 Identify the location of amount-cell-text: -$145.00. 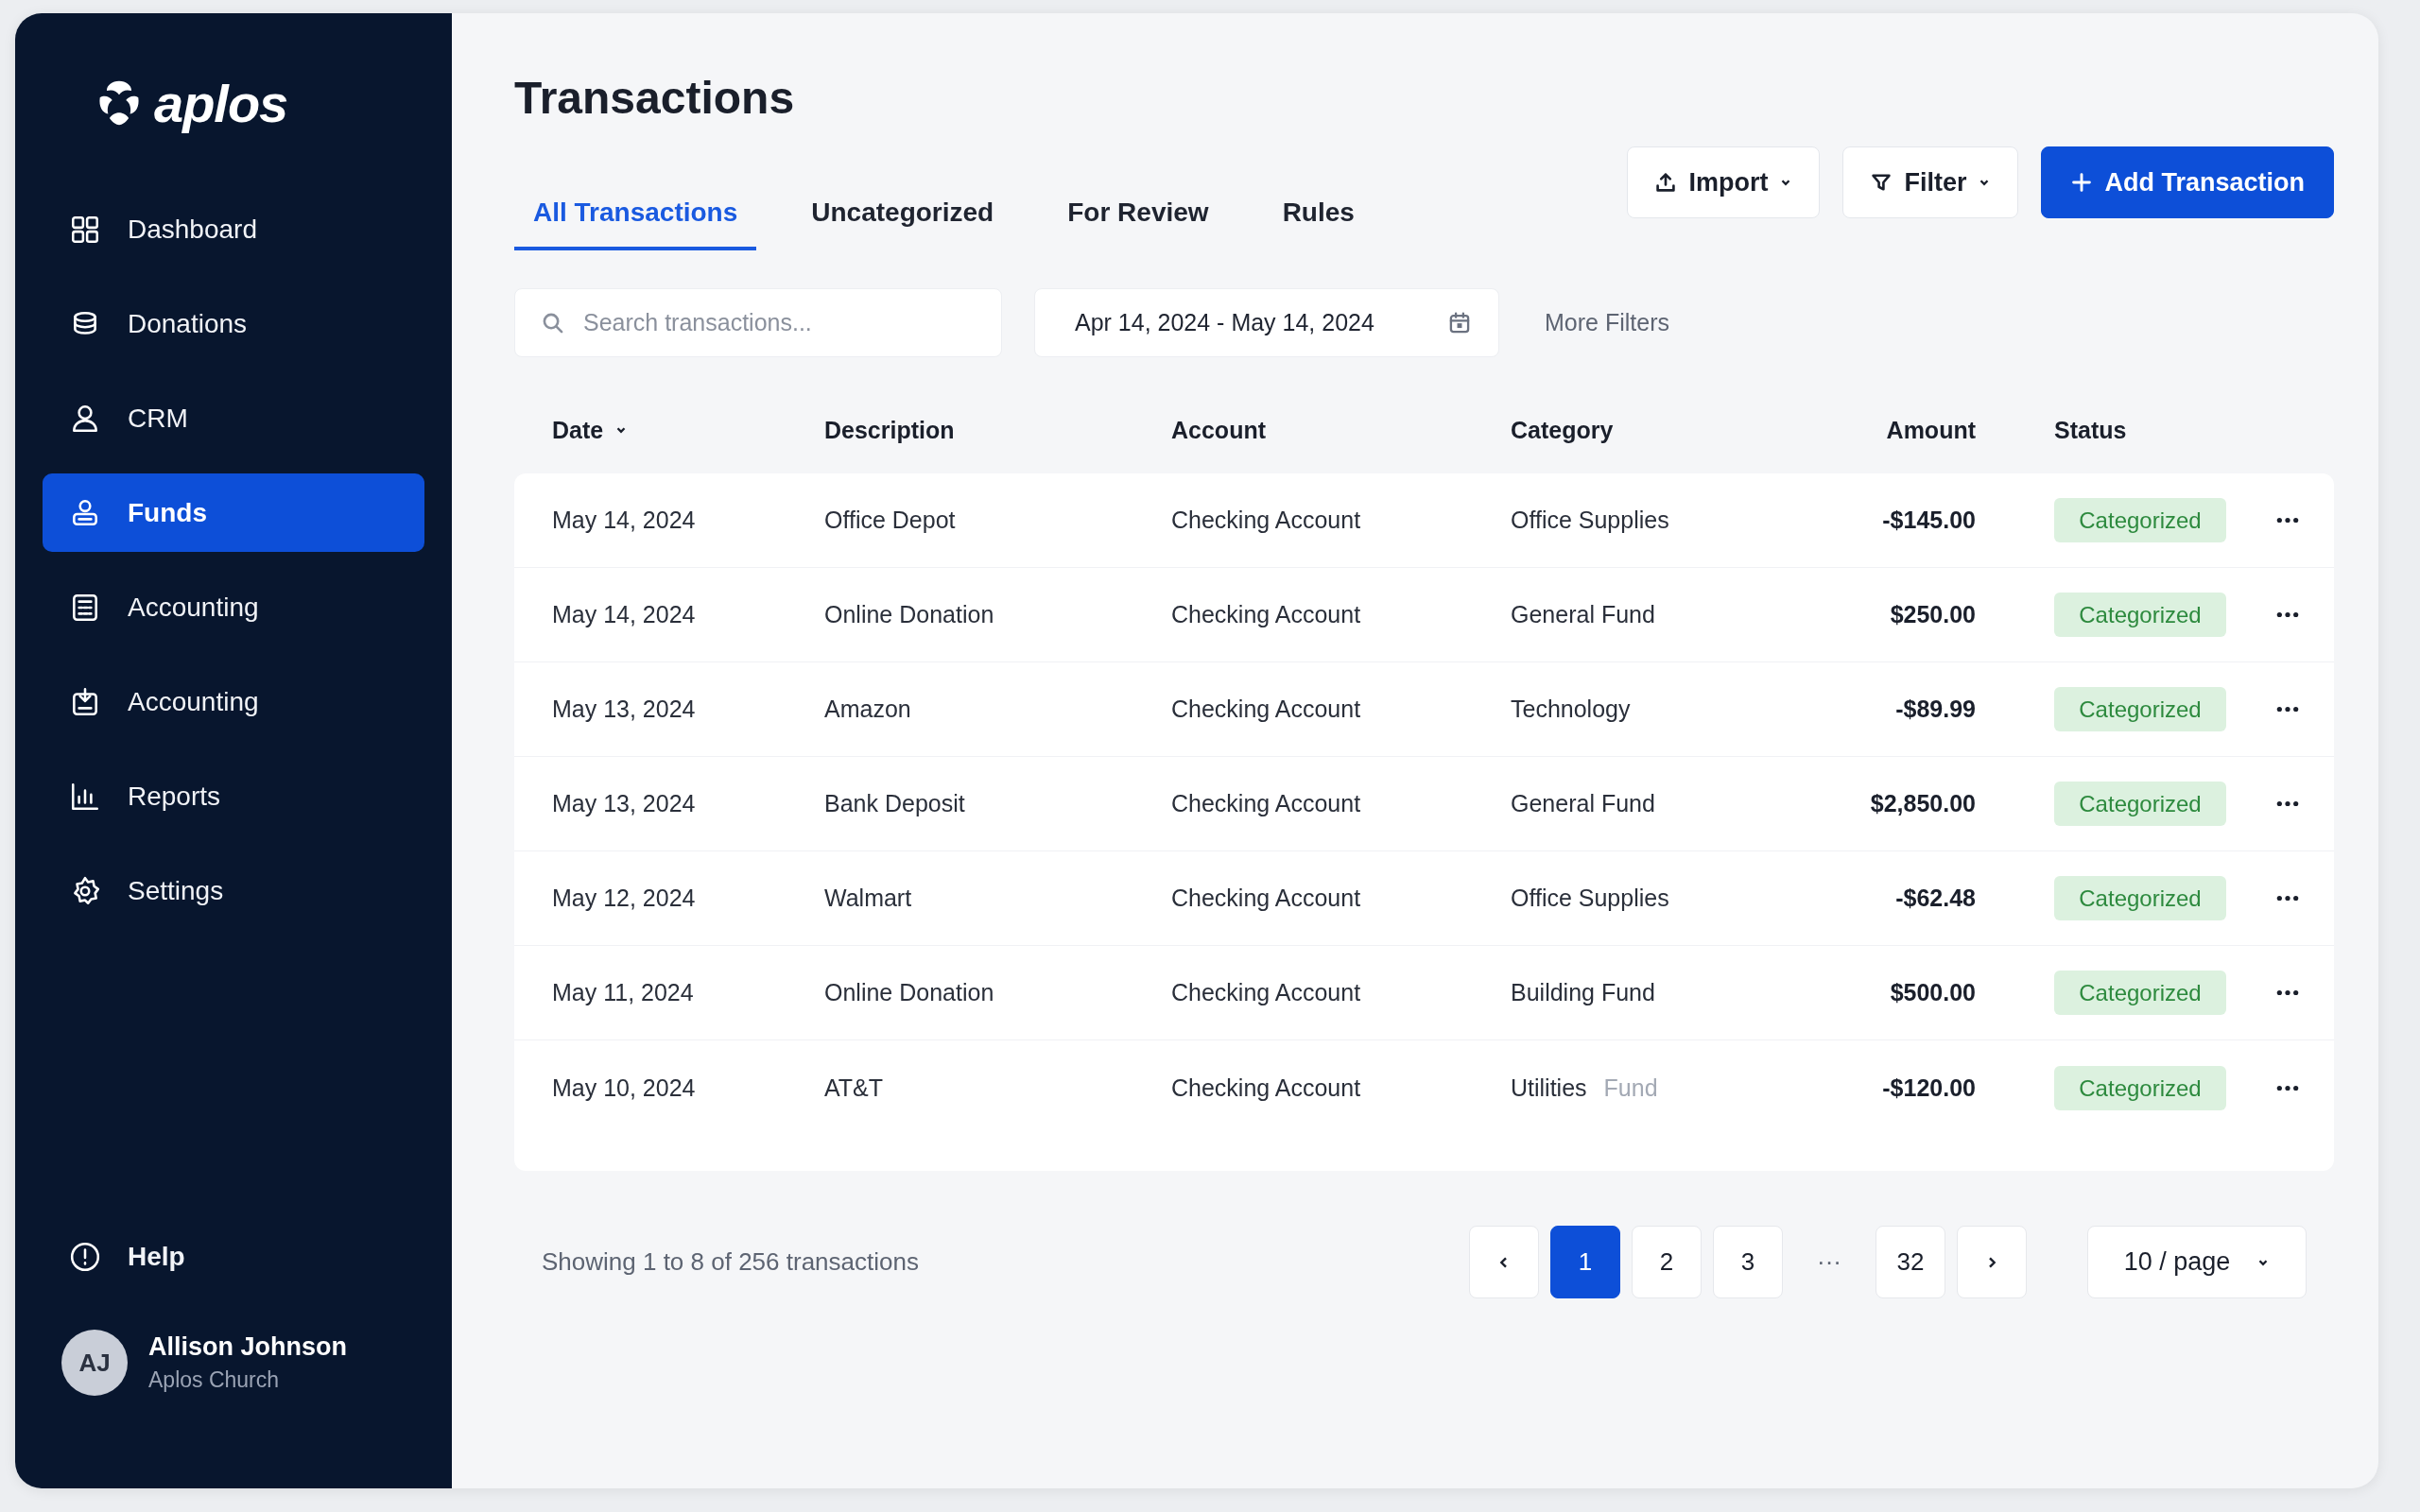
(1929, 520).